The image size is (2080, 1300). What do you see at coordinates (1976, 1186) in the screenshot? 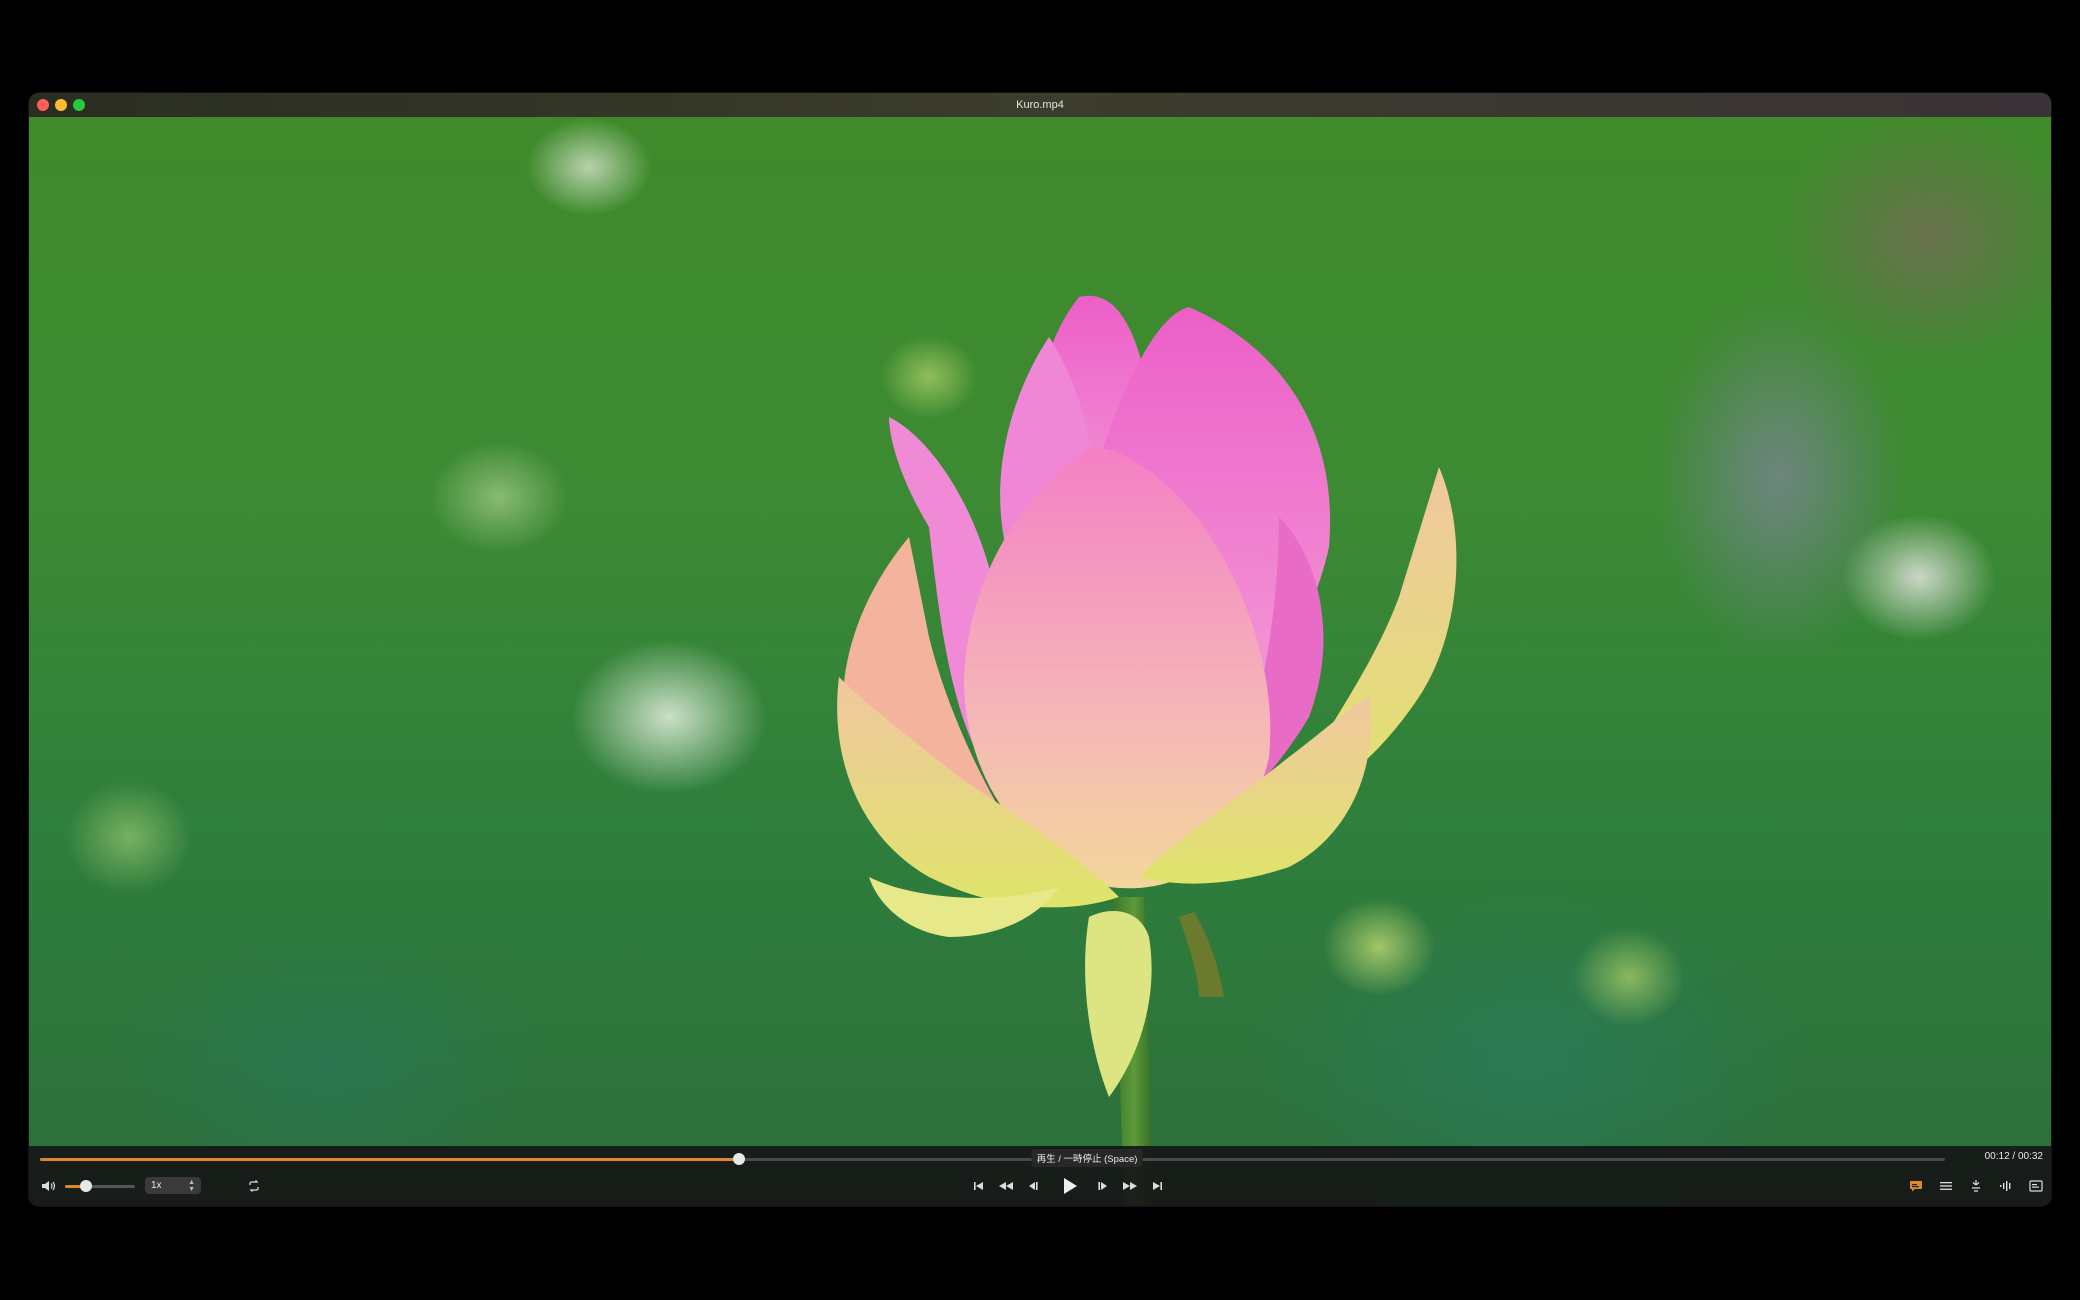
I see `pip-icon` at bounding box center [1976, 1186].